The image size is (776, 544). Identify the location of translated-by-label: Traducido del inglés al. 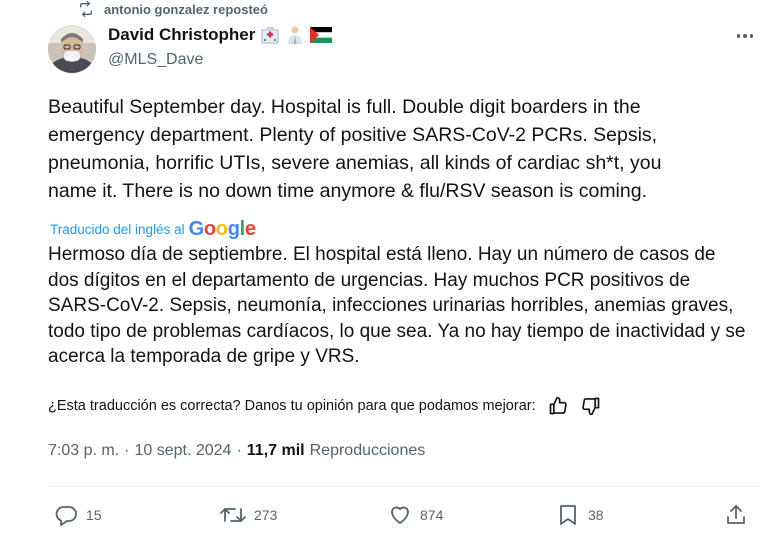
(117, 229).